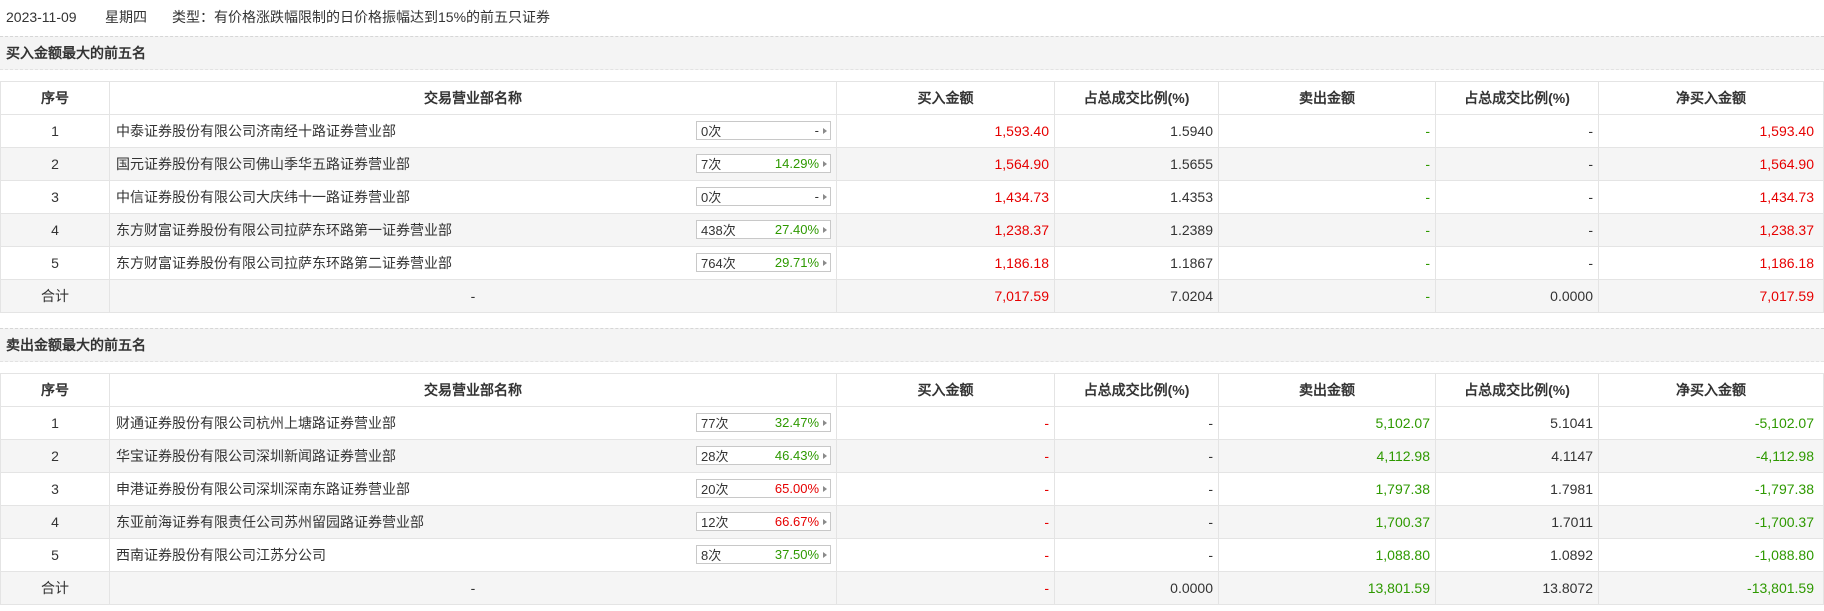  I want to click on seq-cell: 1, so click(55, 131).